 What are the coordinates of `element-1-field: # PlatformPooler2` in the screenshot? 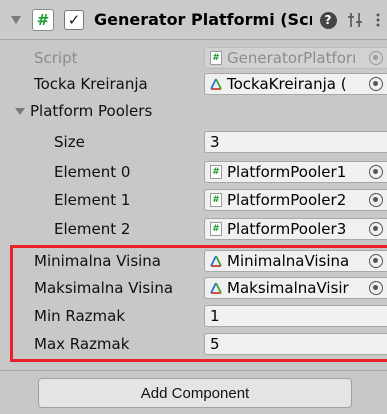 It's located at (295, 200).